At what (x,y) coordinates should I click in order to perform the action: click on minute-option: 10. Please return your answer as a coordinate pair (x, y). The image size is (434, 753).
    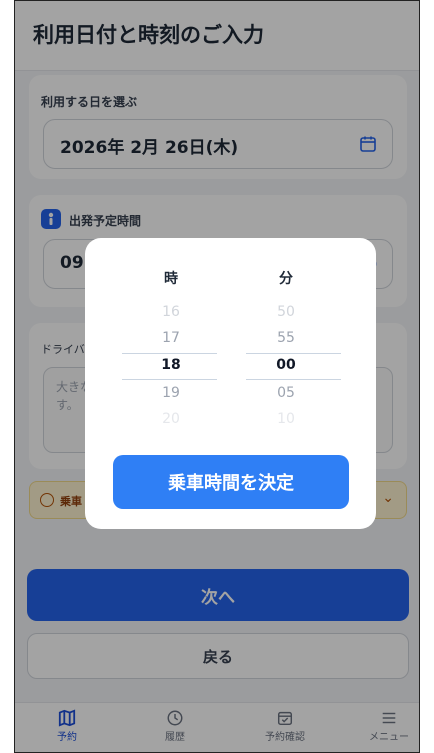
    Looking at the image, I should click on (286, 419).